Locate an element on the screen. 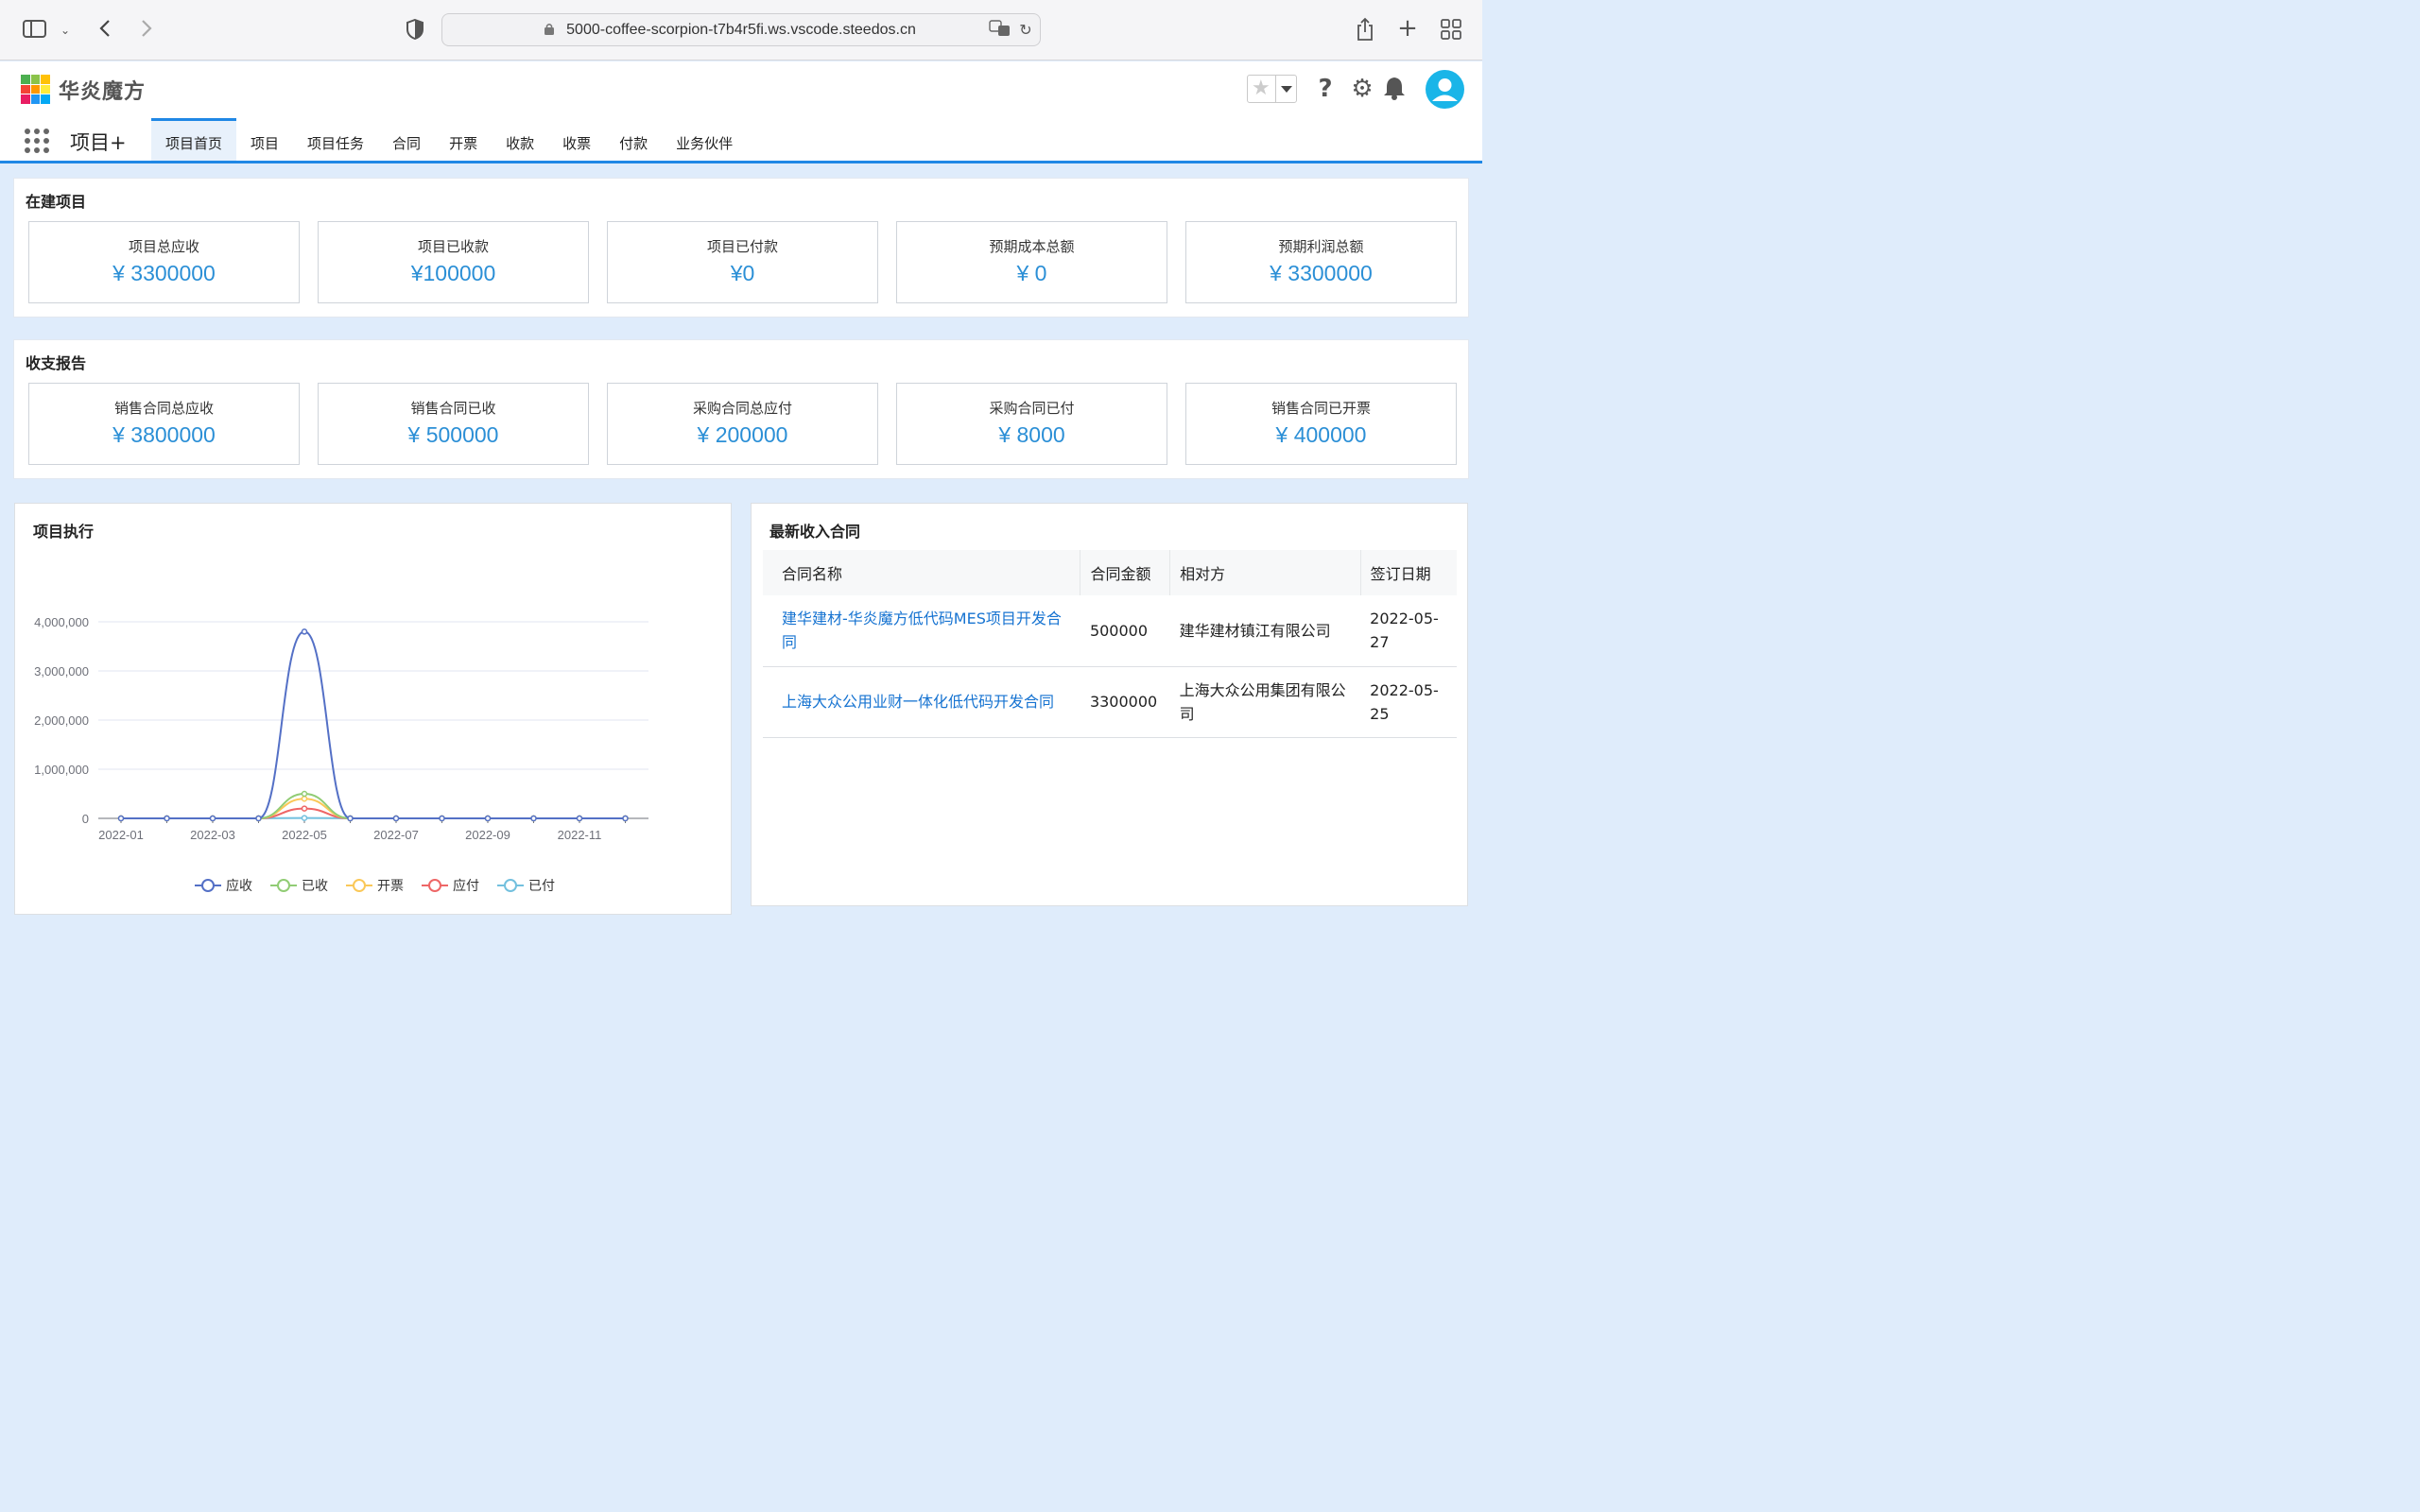 The image size is (2420, 1512). contract-name-cell: 上海大众公用业财一体化低代码开发合同 is located at coordinates (921, 702).